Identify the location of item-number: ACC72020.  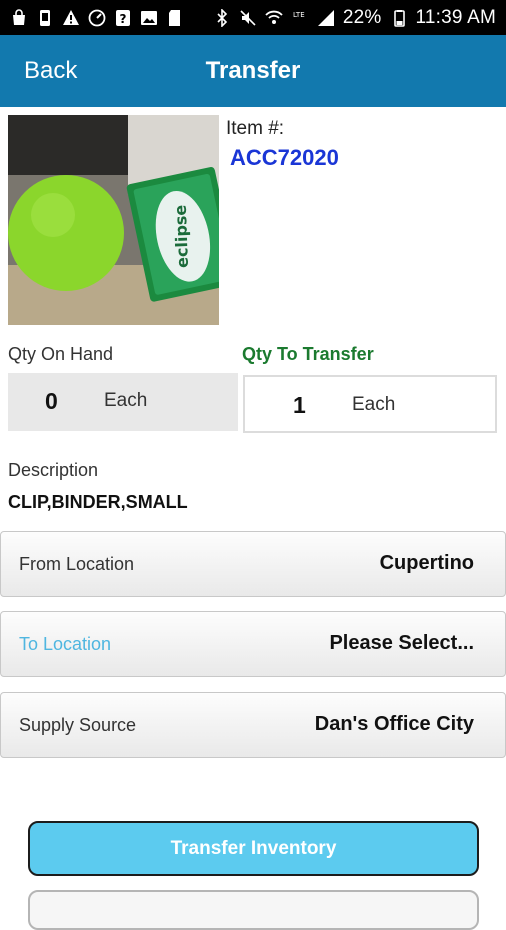
(284, 157).